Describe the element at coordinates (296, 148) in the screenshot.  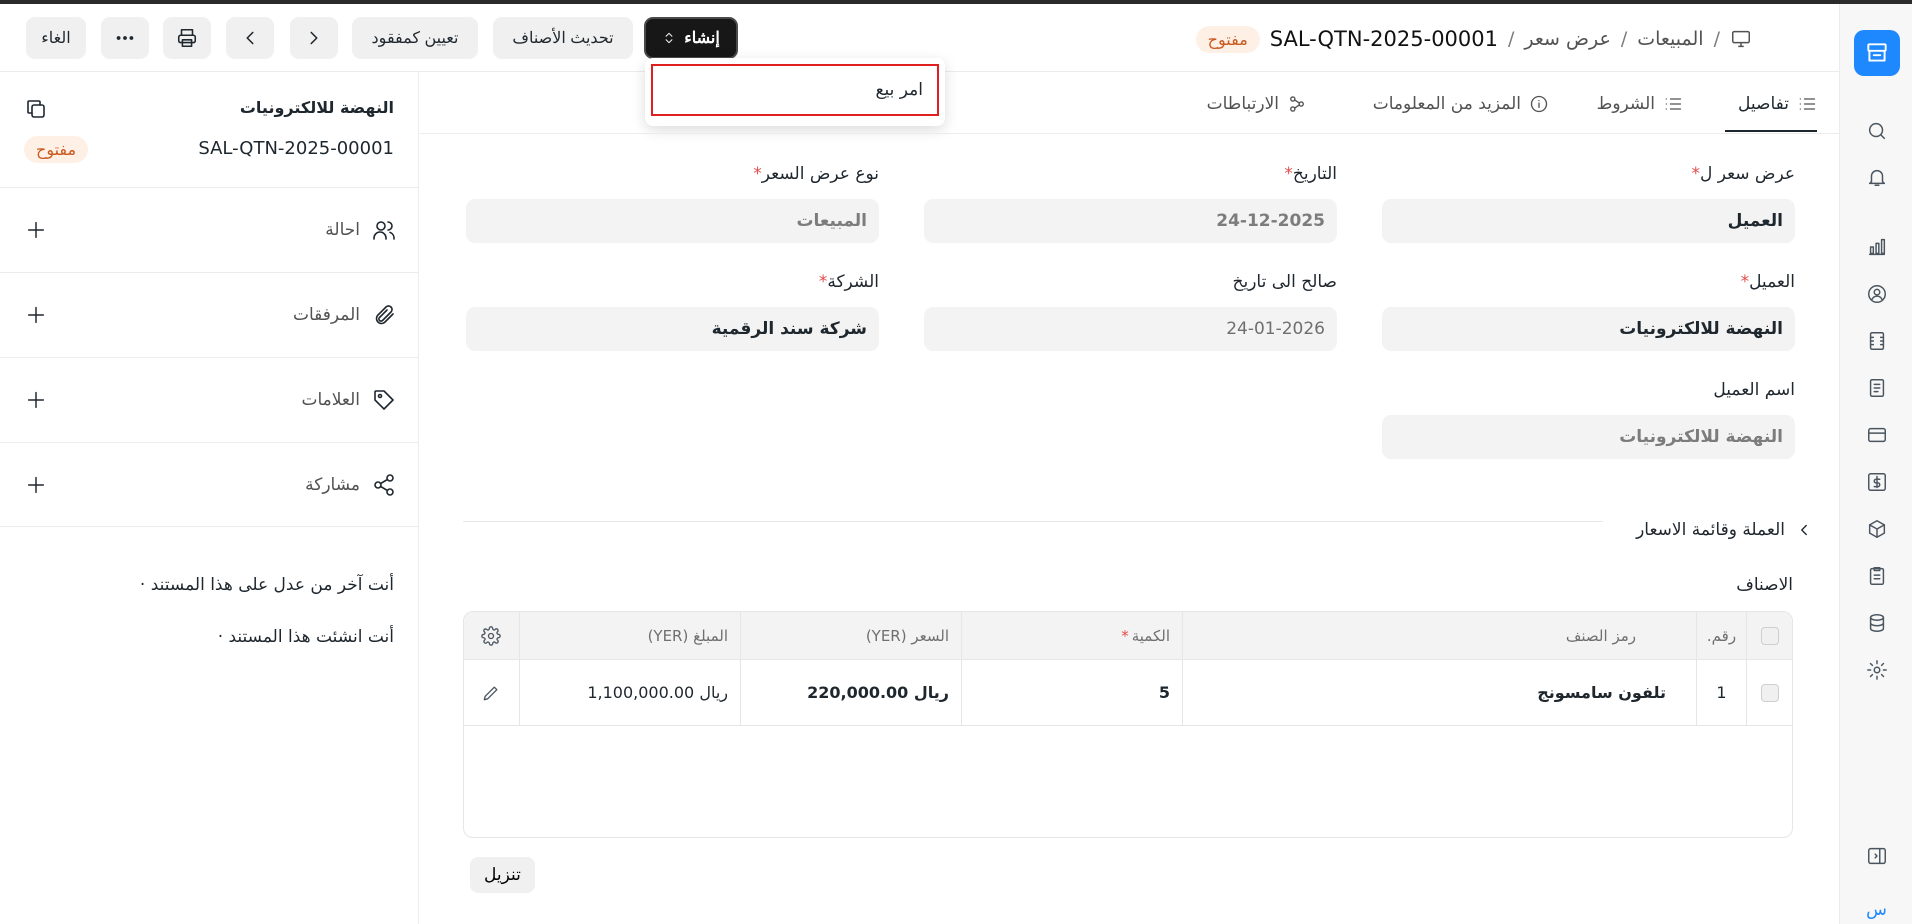
I see `sidebar-doc-id: SAL-QTN-2025-00001` at that location.